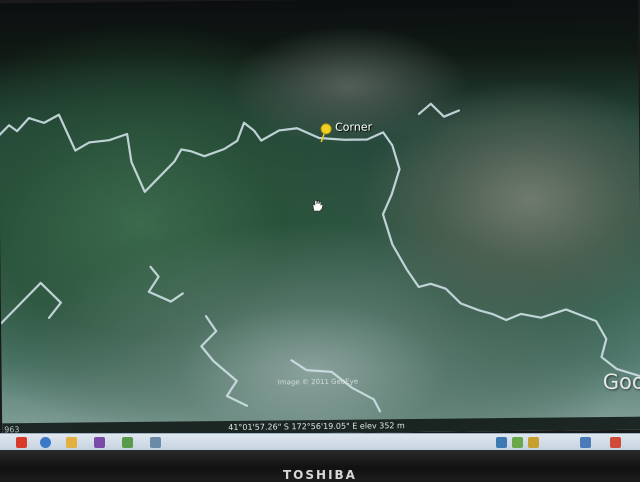  Describe the element at coordinates (517, 442) in the screenshot. I see `volume-icon` at that location.